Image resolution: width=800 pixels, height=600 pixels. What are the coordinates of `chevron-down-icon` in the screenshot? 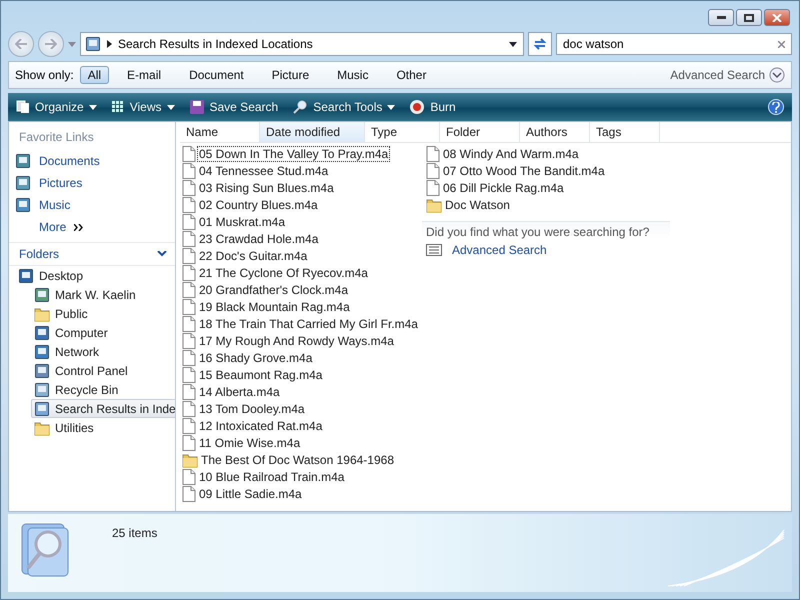 It's located at (162, 254).